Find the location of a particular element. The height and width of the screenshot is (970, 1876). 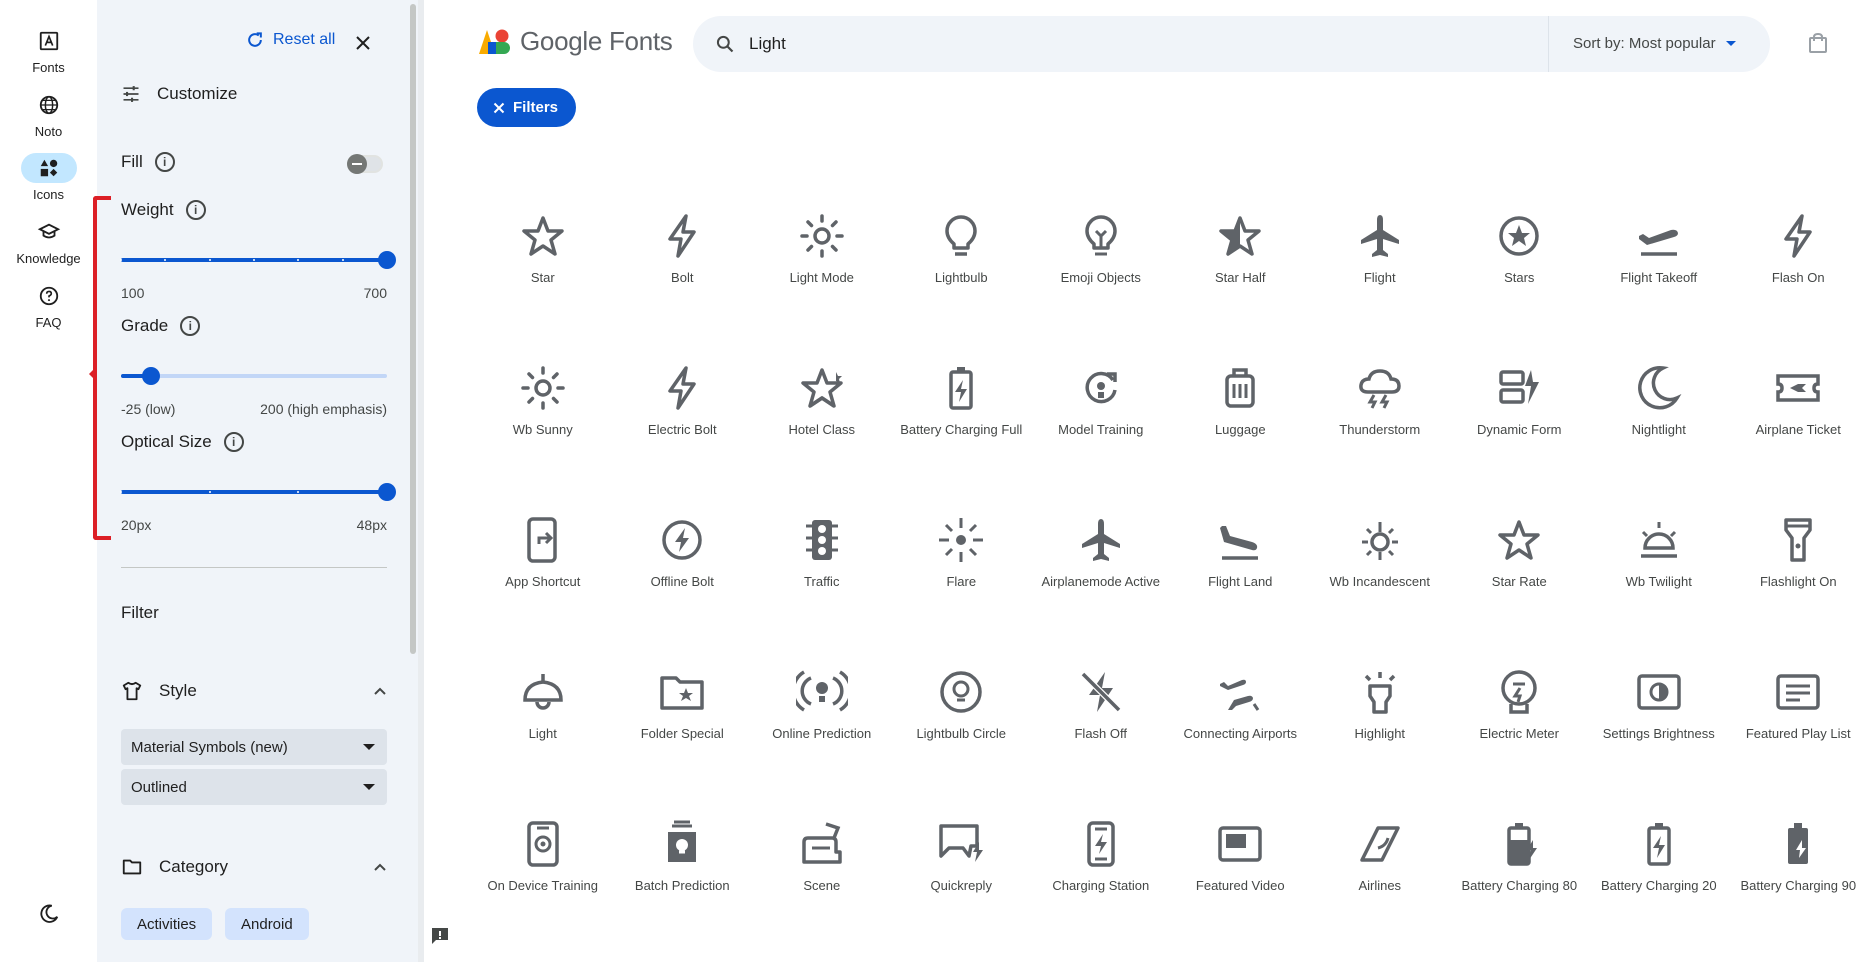

icon-tile-airplanemode-active: Airplanemode Active is located at coordinates (1101, 590).